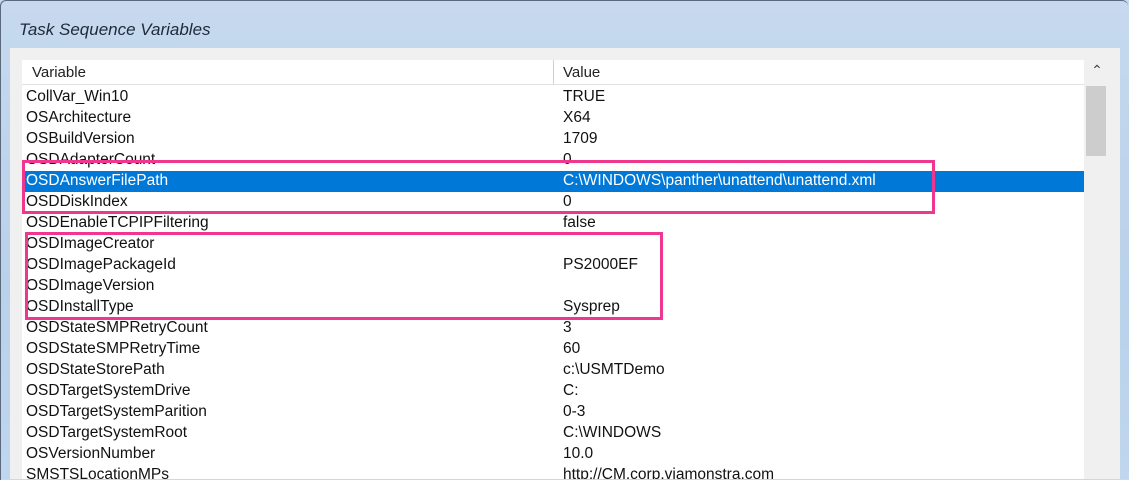 The height and width of the screenshot is (480, 1129). What do you see at coordinates (571, 390) in the screenshot?
I see `variable-value: C:` at bounding box center [571, 390].